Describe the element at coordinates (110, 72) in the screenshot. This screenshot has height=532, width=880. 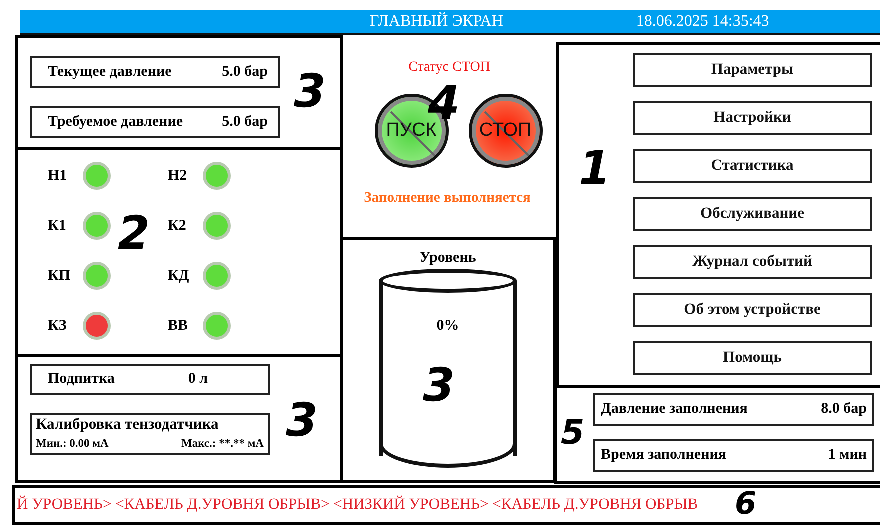
I see `field-label: Текущее давление` at that location.